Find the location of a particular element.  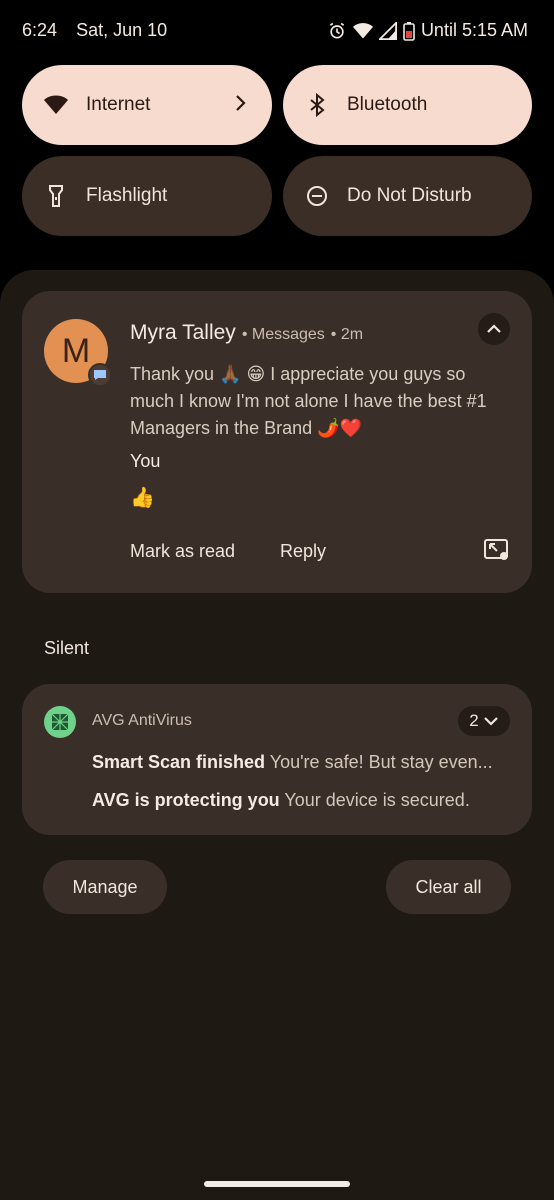

mark-as-read-button: Mark as read is located at coordinates (182, 551).